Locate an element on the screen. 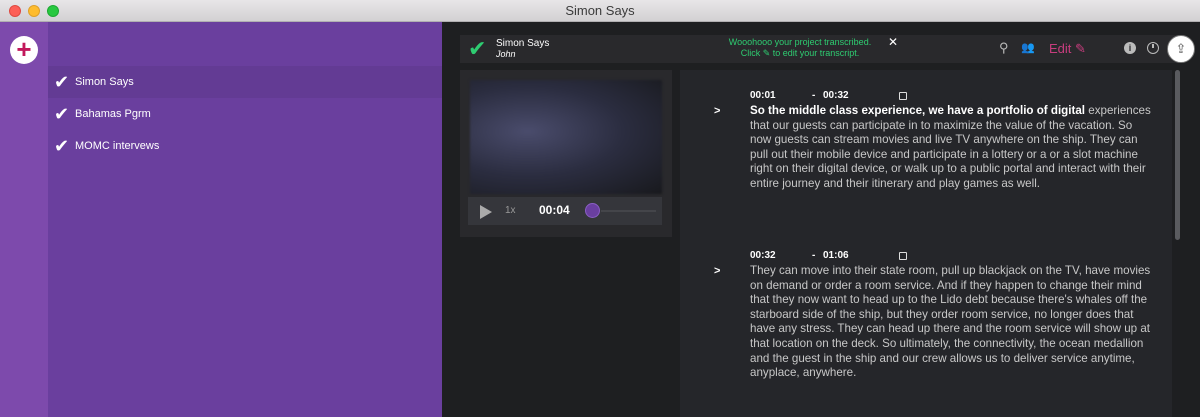 The height and width of the screenshot is (417, 1200). player-controls: 1x 00:04 is located at coordinates (565, 211).